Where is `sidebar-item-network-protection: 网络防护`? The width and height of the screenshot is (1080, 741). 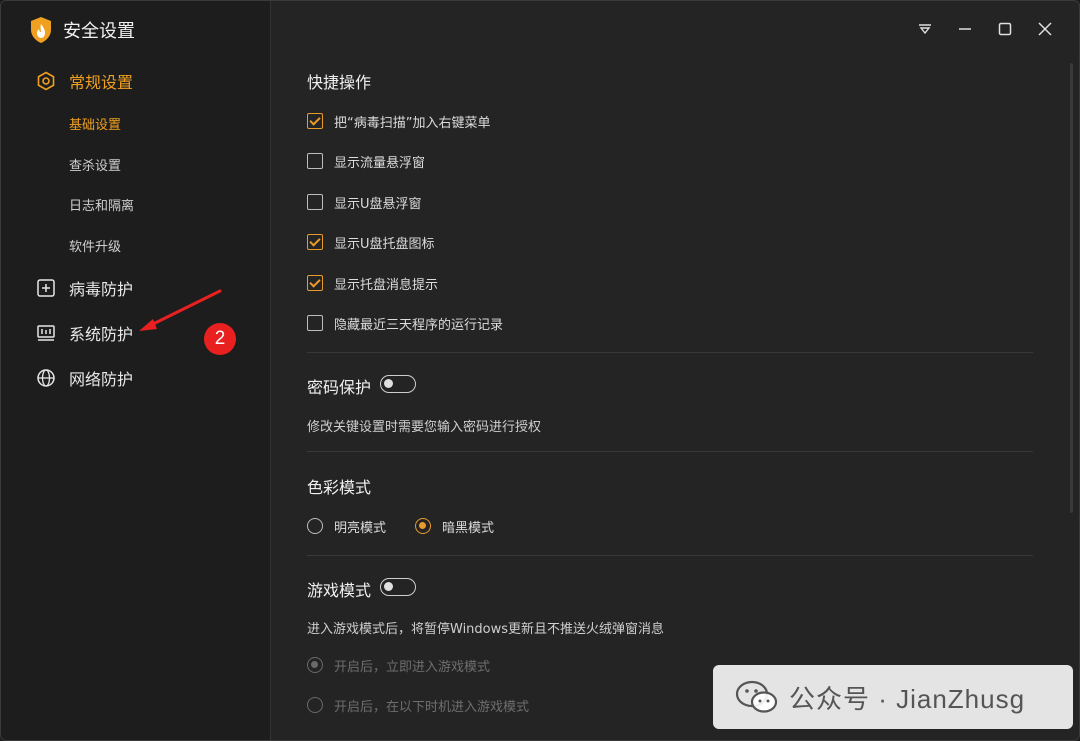
sidebar-item-network-protection: 网络防护 is located at coordinates (136, 378).